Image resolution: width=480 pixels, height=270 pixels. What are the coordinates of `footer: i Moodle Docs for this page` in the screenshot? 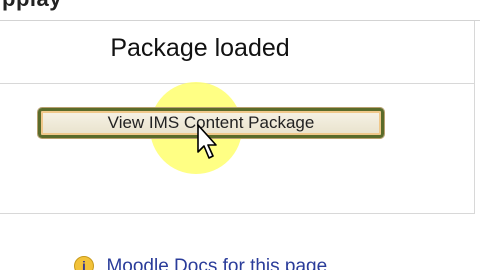 It's located at (200, 263).